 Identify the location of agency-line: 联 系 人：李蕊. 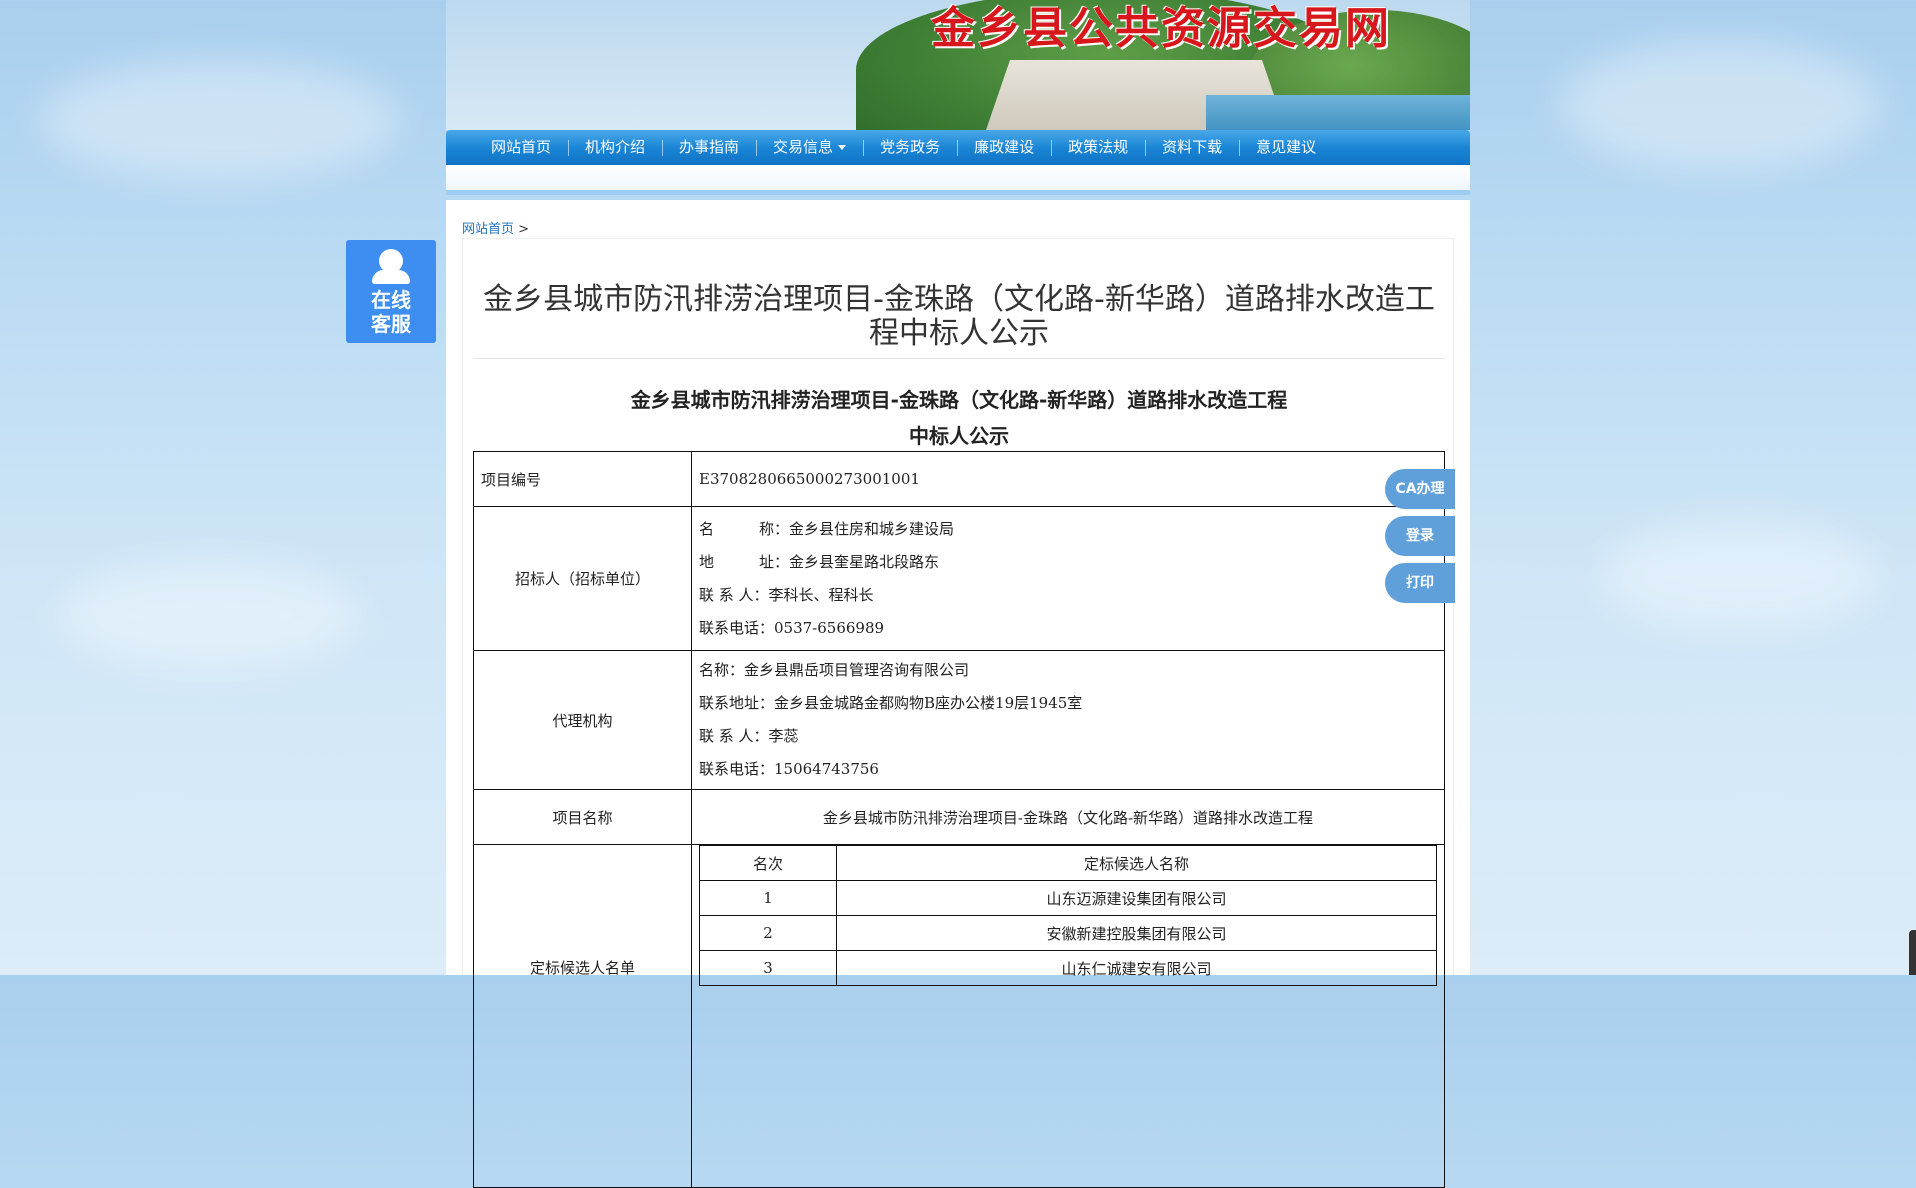
(749, 736).